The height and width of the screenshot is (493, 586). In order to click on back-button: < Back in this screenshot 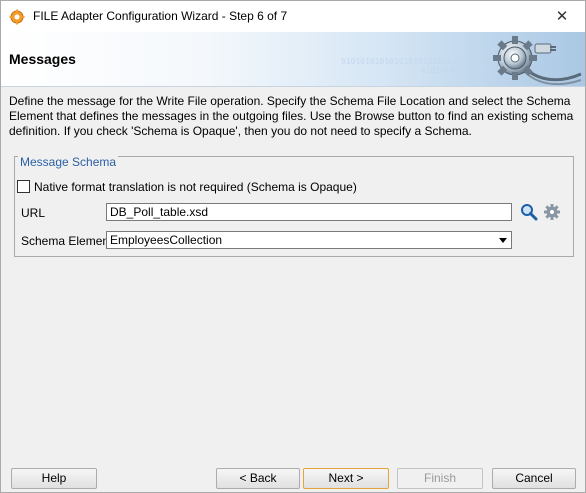, I will do `click(258, 478)`.